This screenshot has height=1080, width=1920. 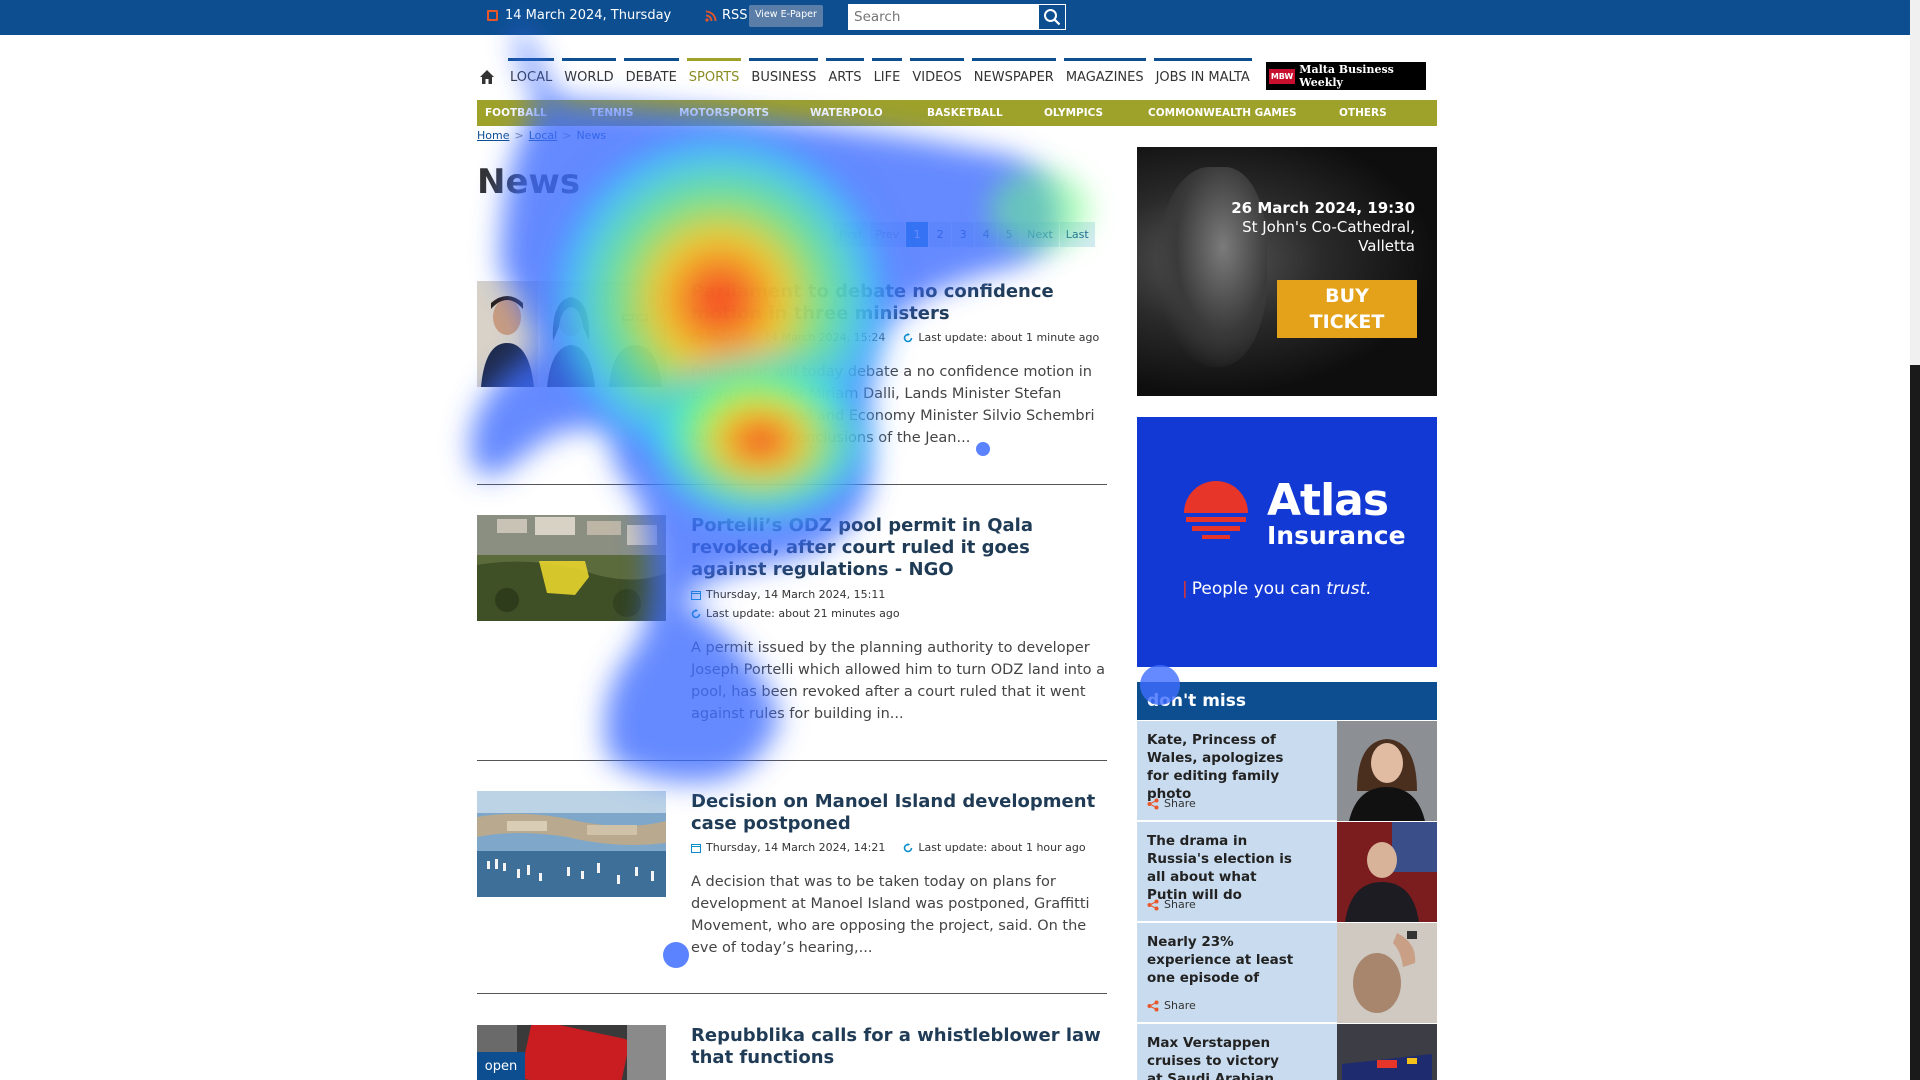 I want to click on article-date-text: Thursday, 14 March 2024, 15:24, so click(x=796, y=337).